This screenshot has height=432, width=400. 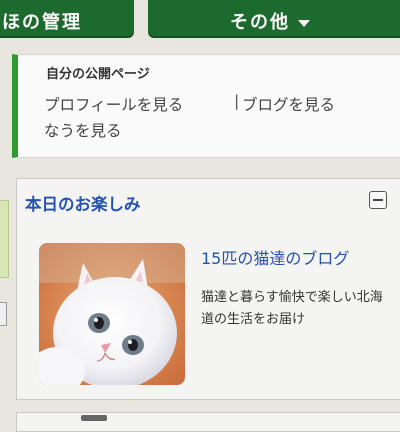 I want to click on next-panel-title-fragment, so click(x=94, y=418).